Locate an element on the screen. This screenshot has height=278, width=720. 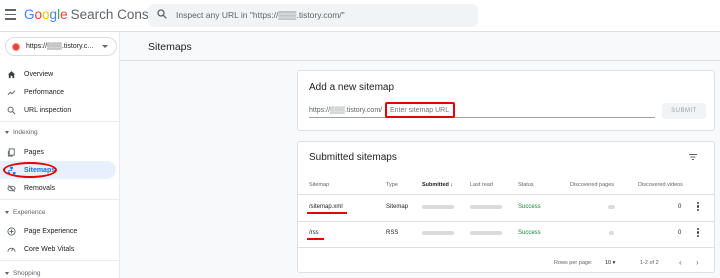
page-title: Sitemaps is located at coordinates (170, 47).